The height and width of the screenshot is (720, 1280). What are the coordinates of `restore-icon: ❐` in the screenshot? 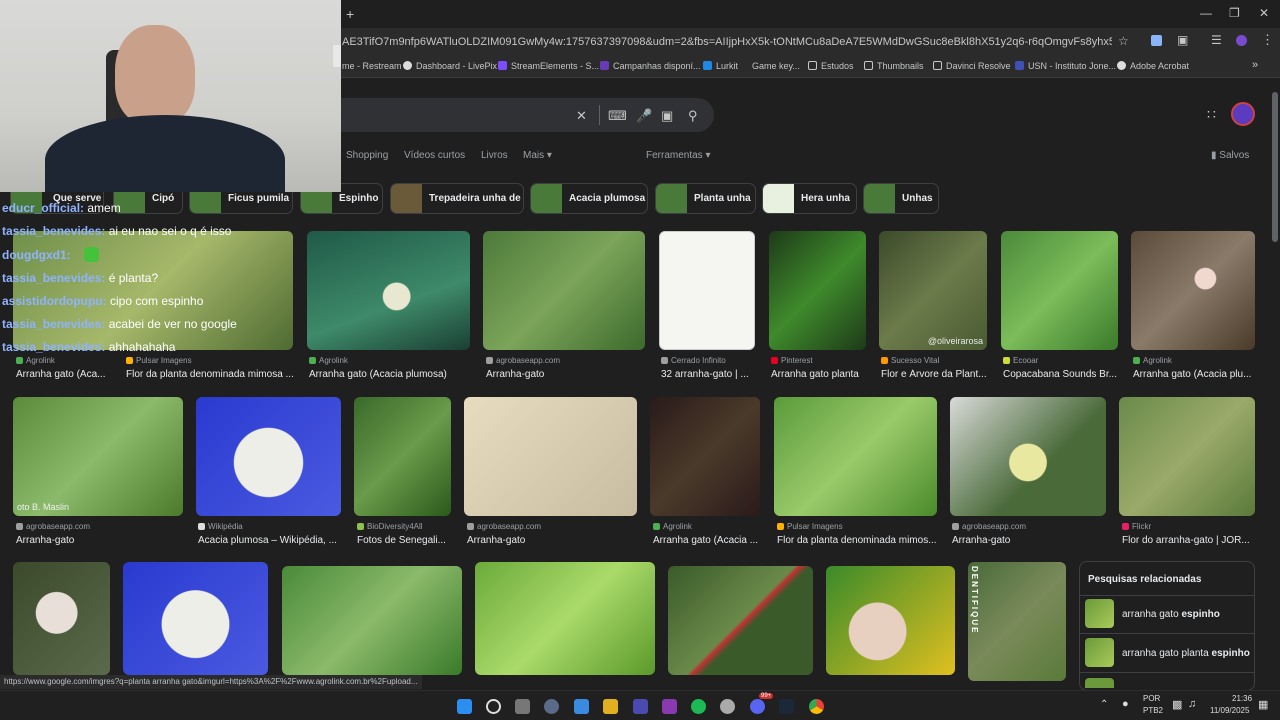 It's located at (1234, 13).